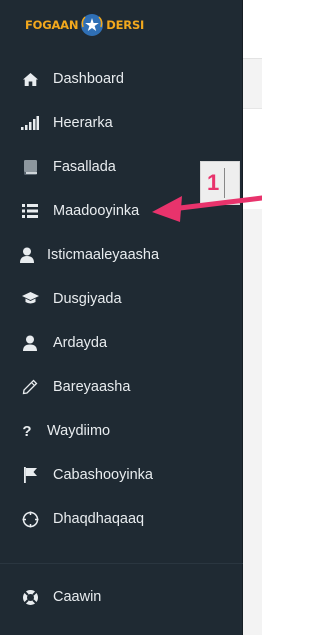  What do you see at coordinates (30, 79) in the screenshot?
I see `home-icon` at bounding box center [30, 79].